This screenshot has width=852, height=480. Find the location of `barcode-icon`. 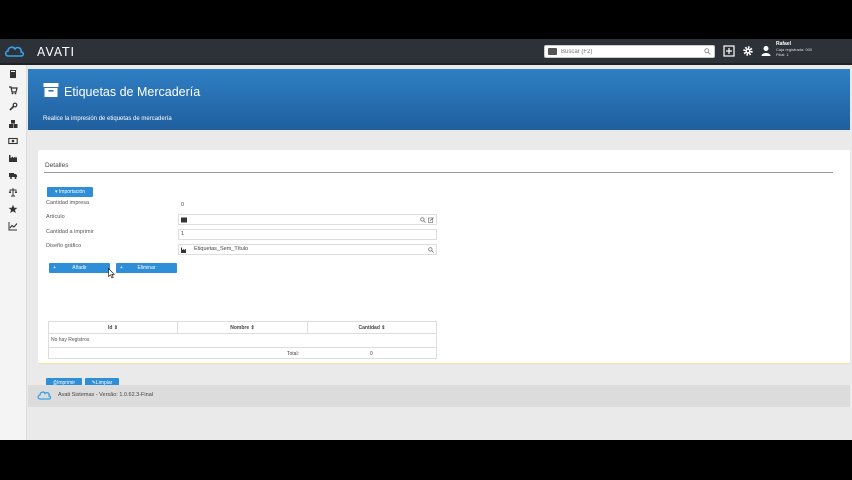

barcode-icon is located at coordinates (184, 220).